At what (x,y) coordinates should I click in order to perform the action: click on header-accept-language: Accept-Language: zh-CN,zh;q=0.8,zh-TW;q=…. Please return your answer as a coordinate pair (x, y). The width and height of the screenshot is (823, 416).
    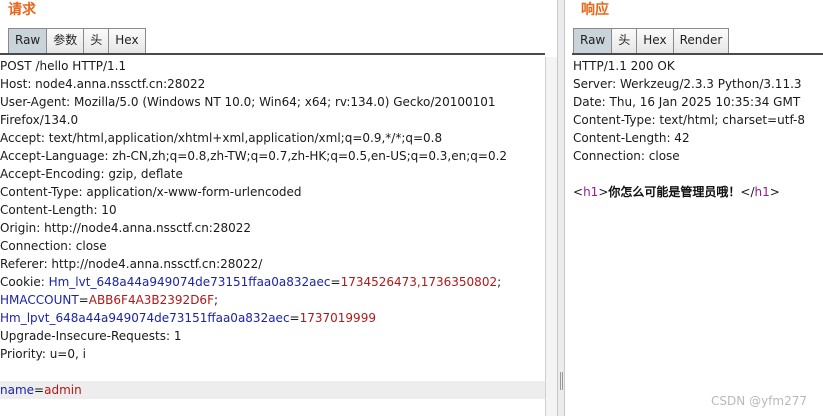
    Looking at the image, I should click on (254, 156).